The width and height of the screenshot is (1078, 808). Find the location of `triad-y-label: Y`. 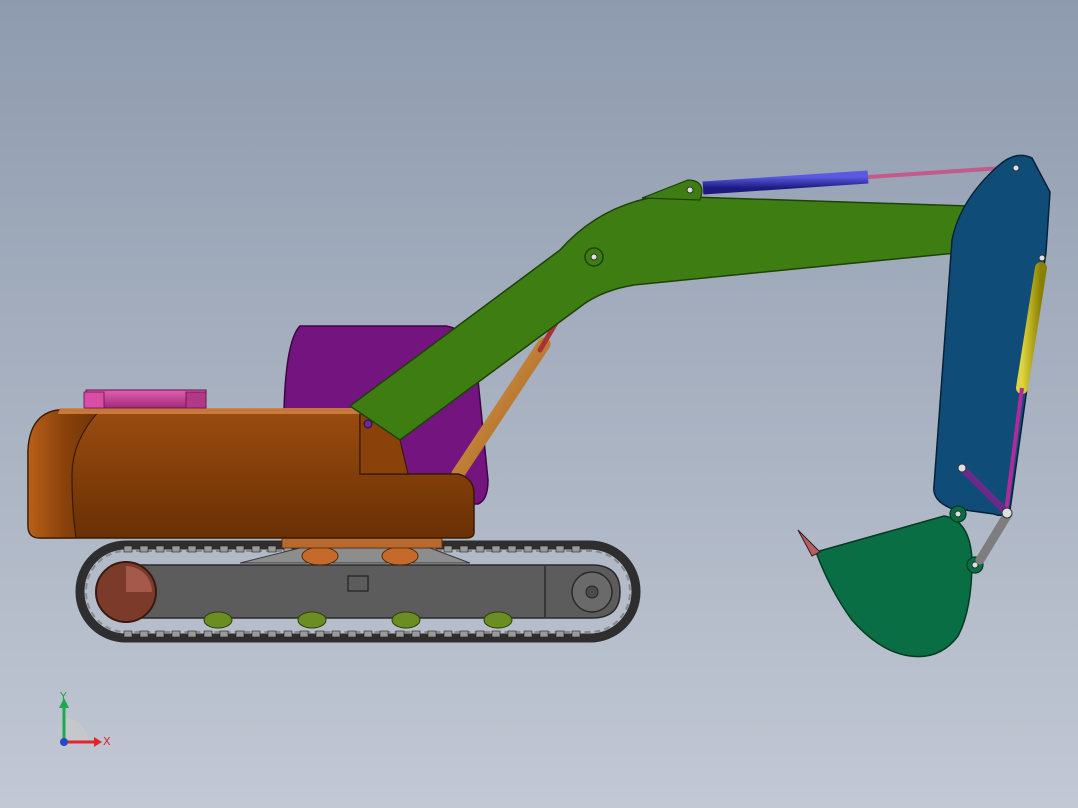

triad-y-label: Y is located at coordinates (63, 696).